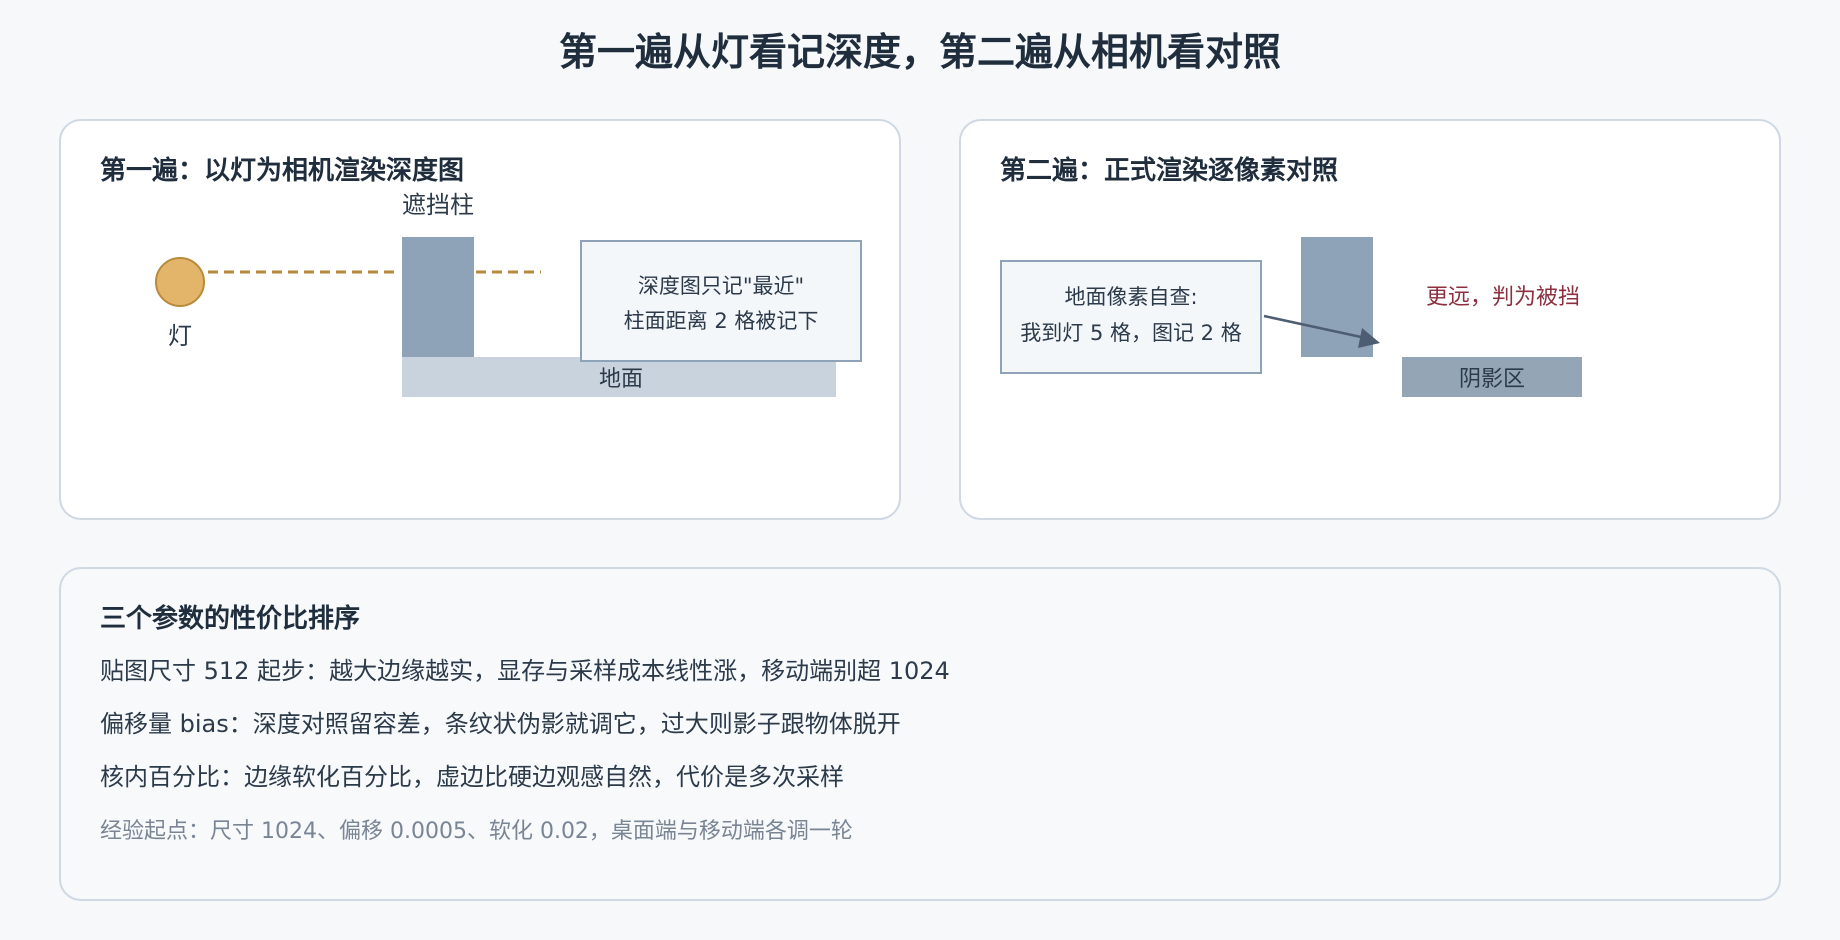 The image size is (1840, 940). Describe the element at coordinates (472, 777) in the screenshot. I see `param-item-pcf: 核内百分比：边缘软化百分比，虚边比硬边观感自然，代价是多次采样` at that location.